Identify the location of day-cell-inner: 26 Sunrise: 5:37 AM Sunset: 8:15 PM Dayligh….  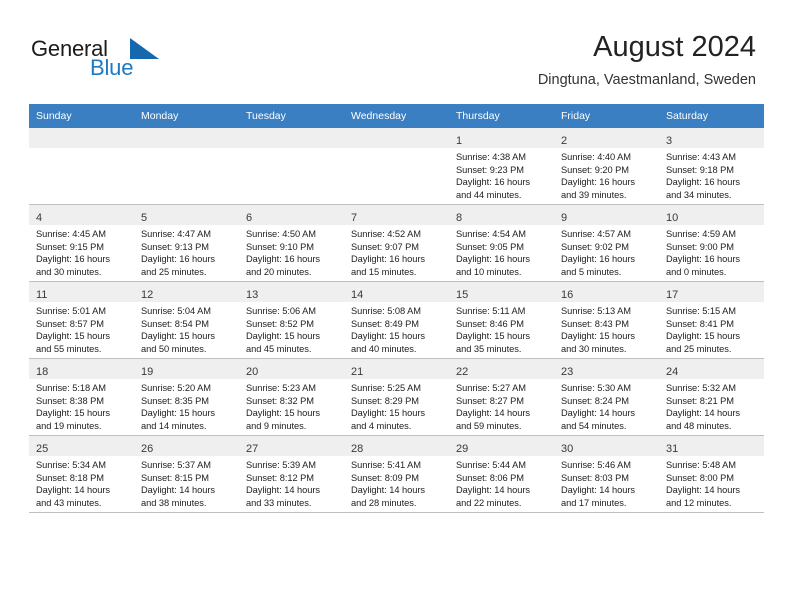
(186, 474).